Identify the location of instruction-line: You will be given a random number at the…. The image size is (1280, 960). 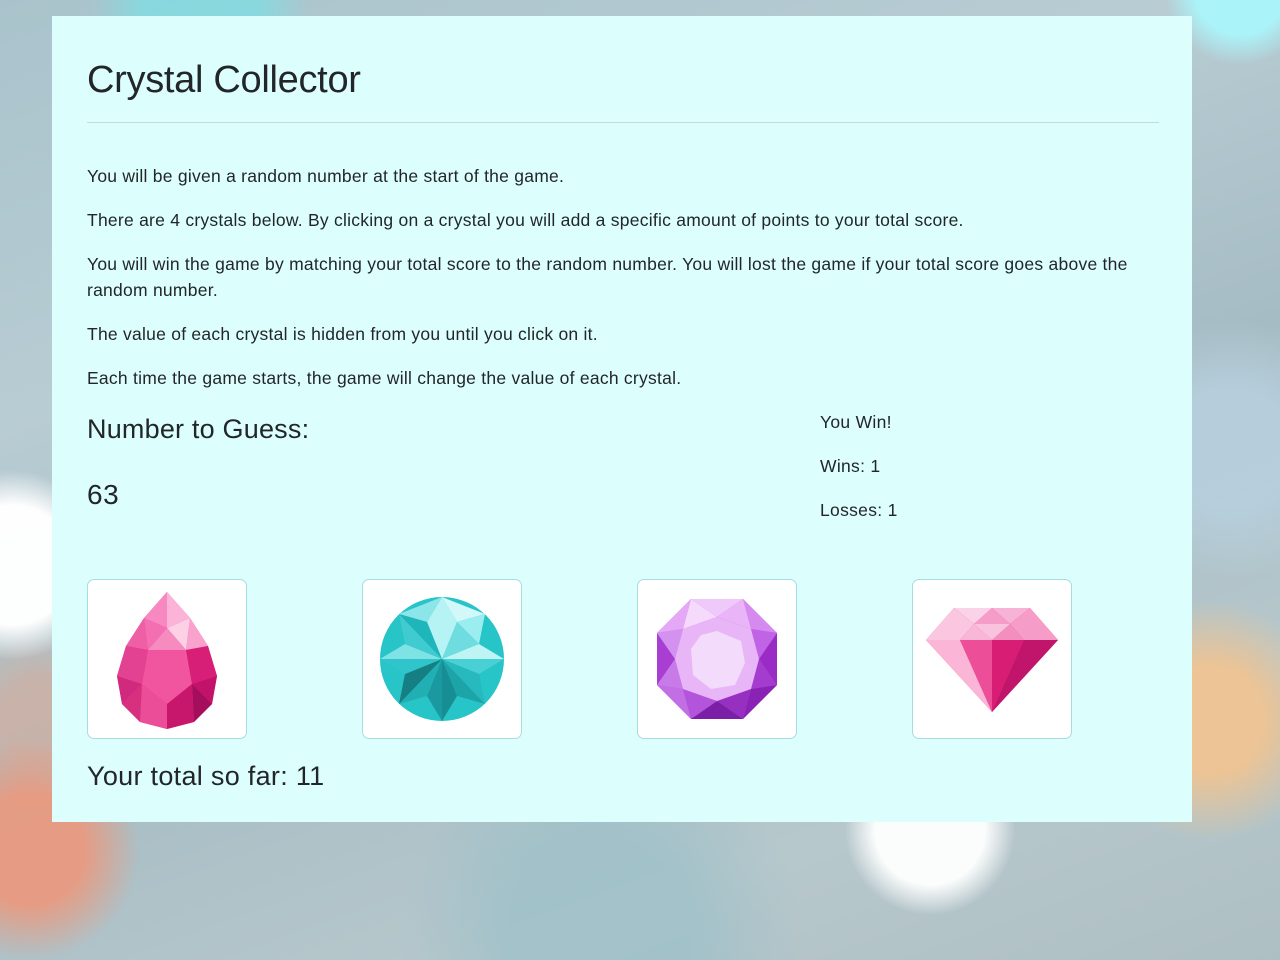
(326, 176).